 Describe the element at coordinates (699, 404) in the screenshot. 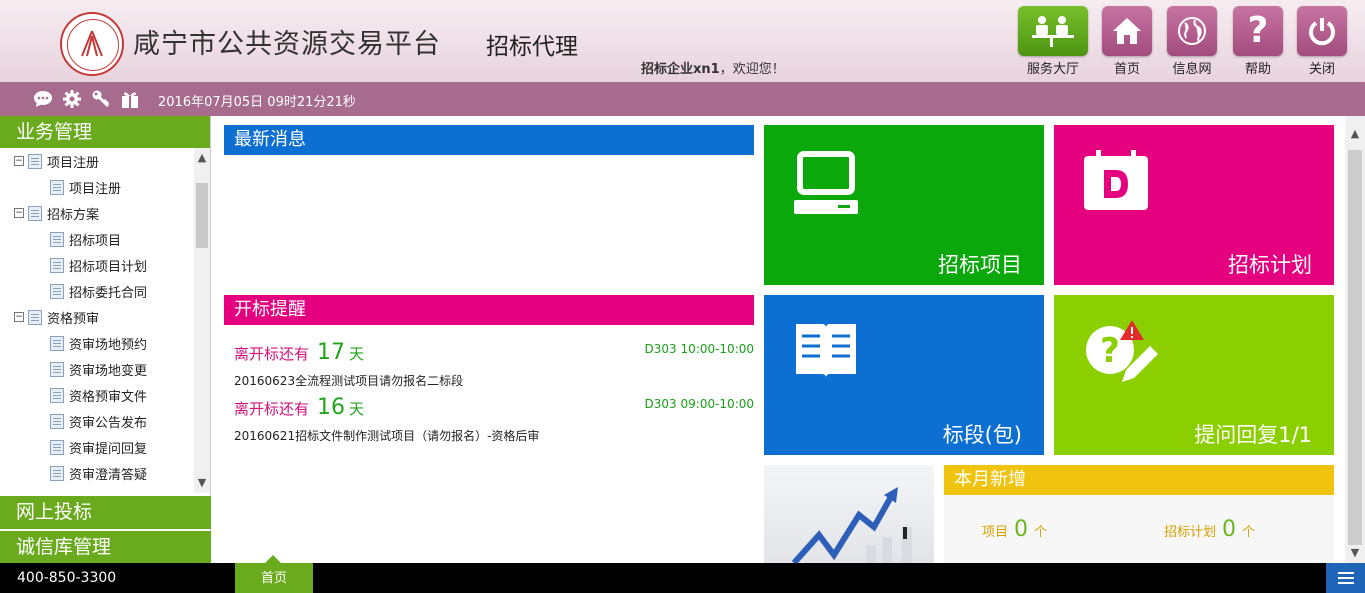

I see `reminder-room: D303 09:00-10:00` at that location.